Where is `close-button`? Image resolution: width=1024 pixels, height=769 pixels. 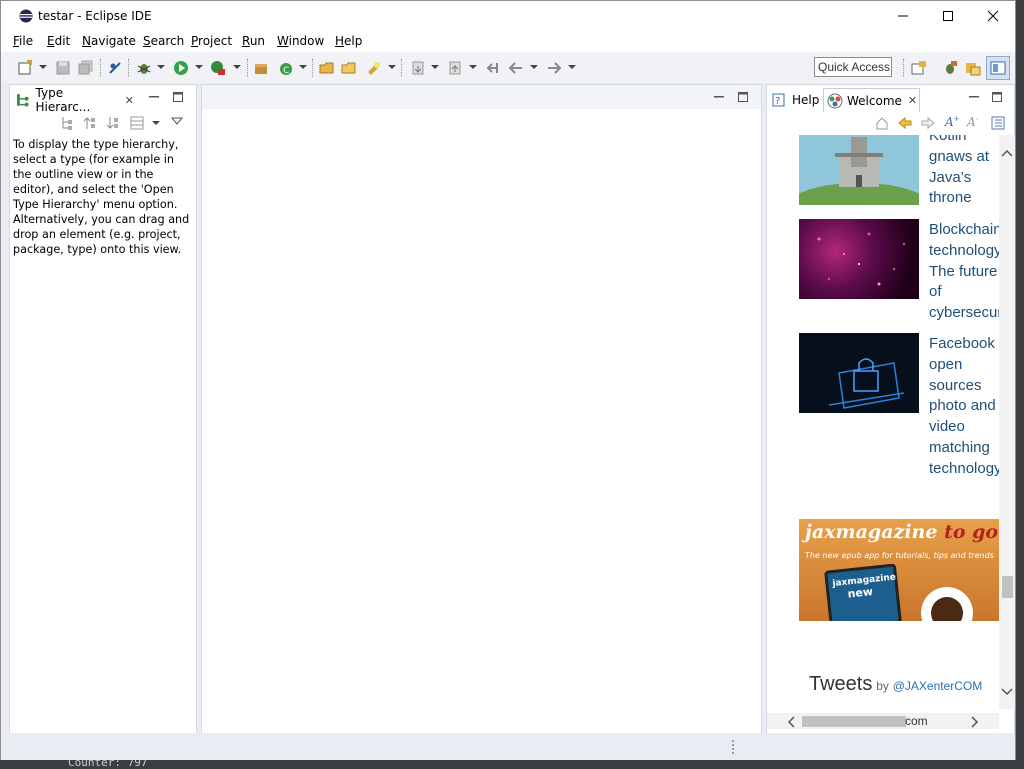 close-button is located at coordinates (992, 16).